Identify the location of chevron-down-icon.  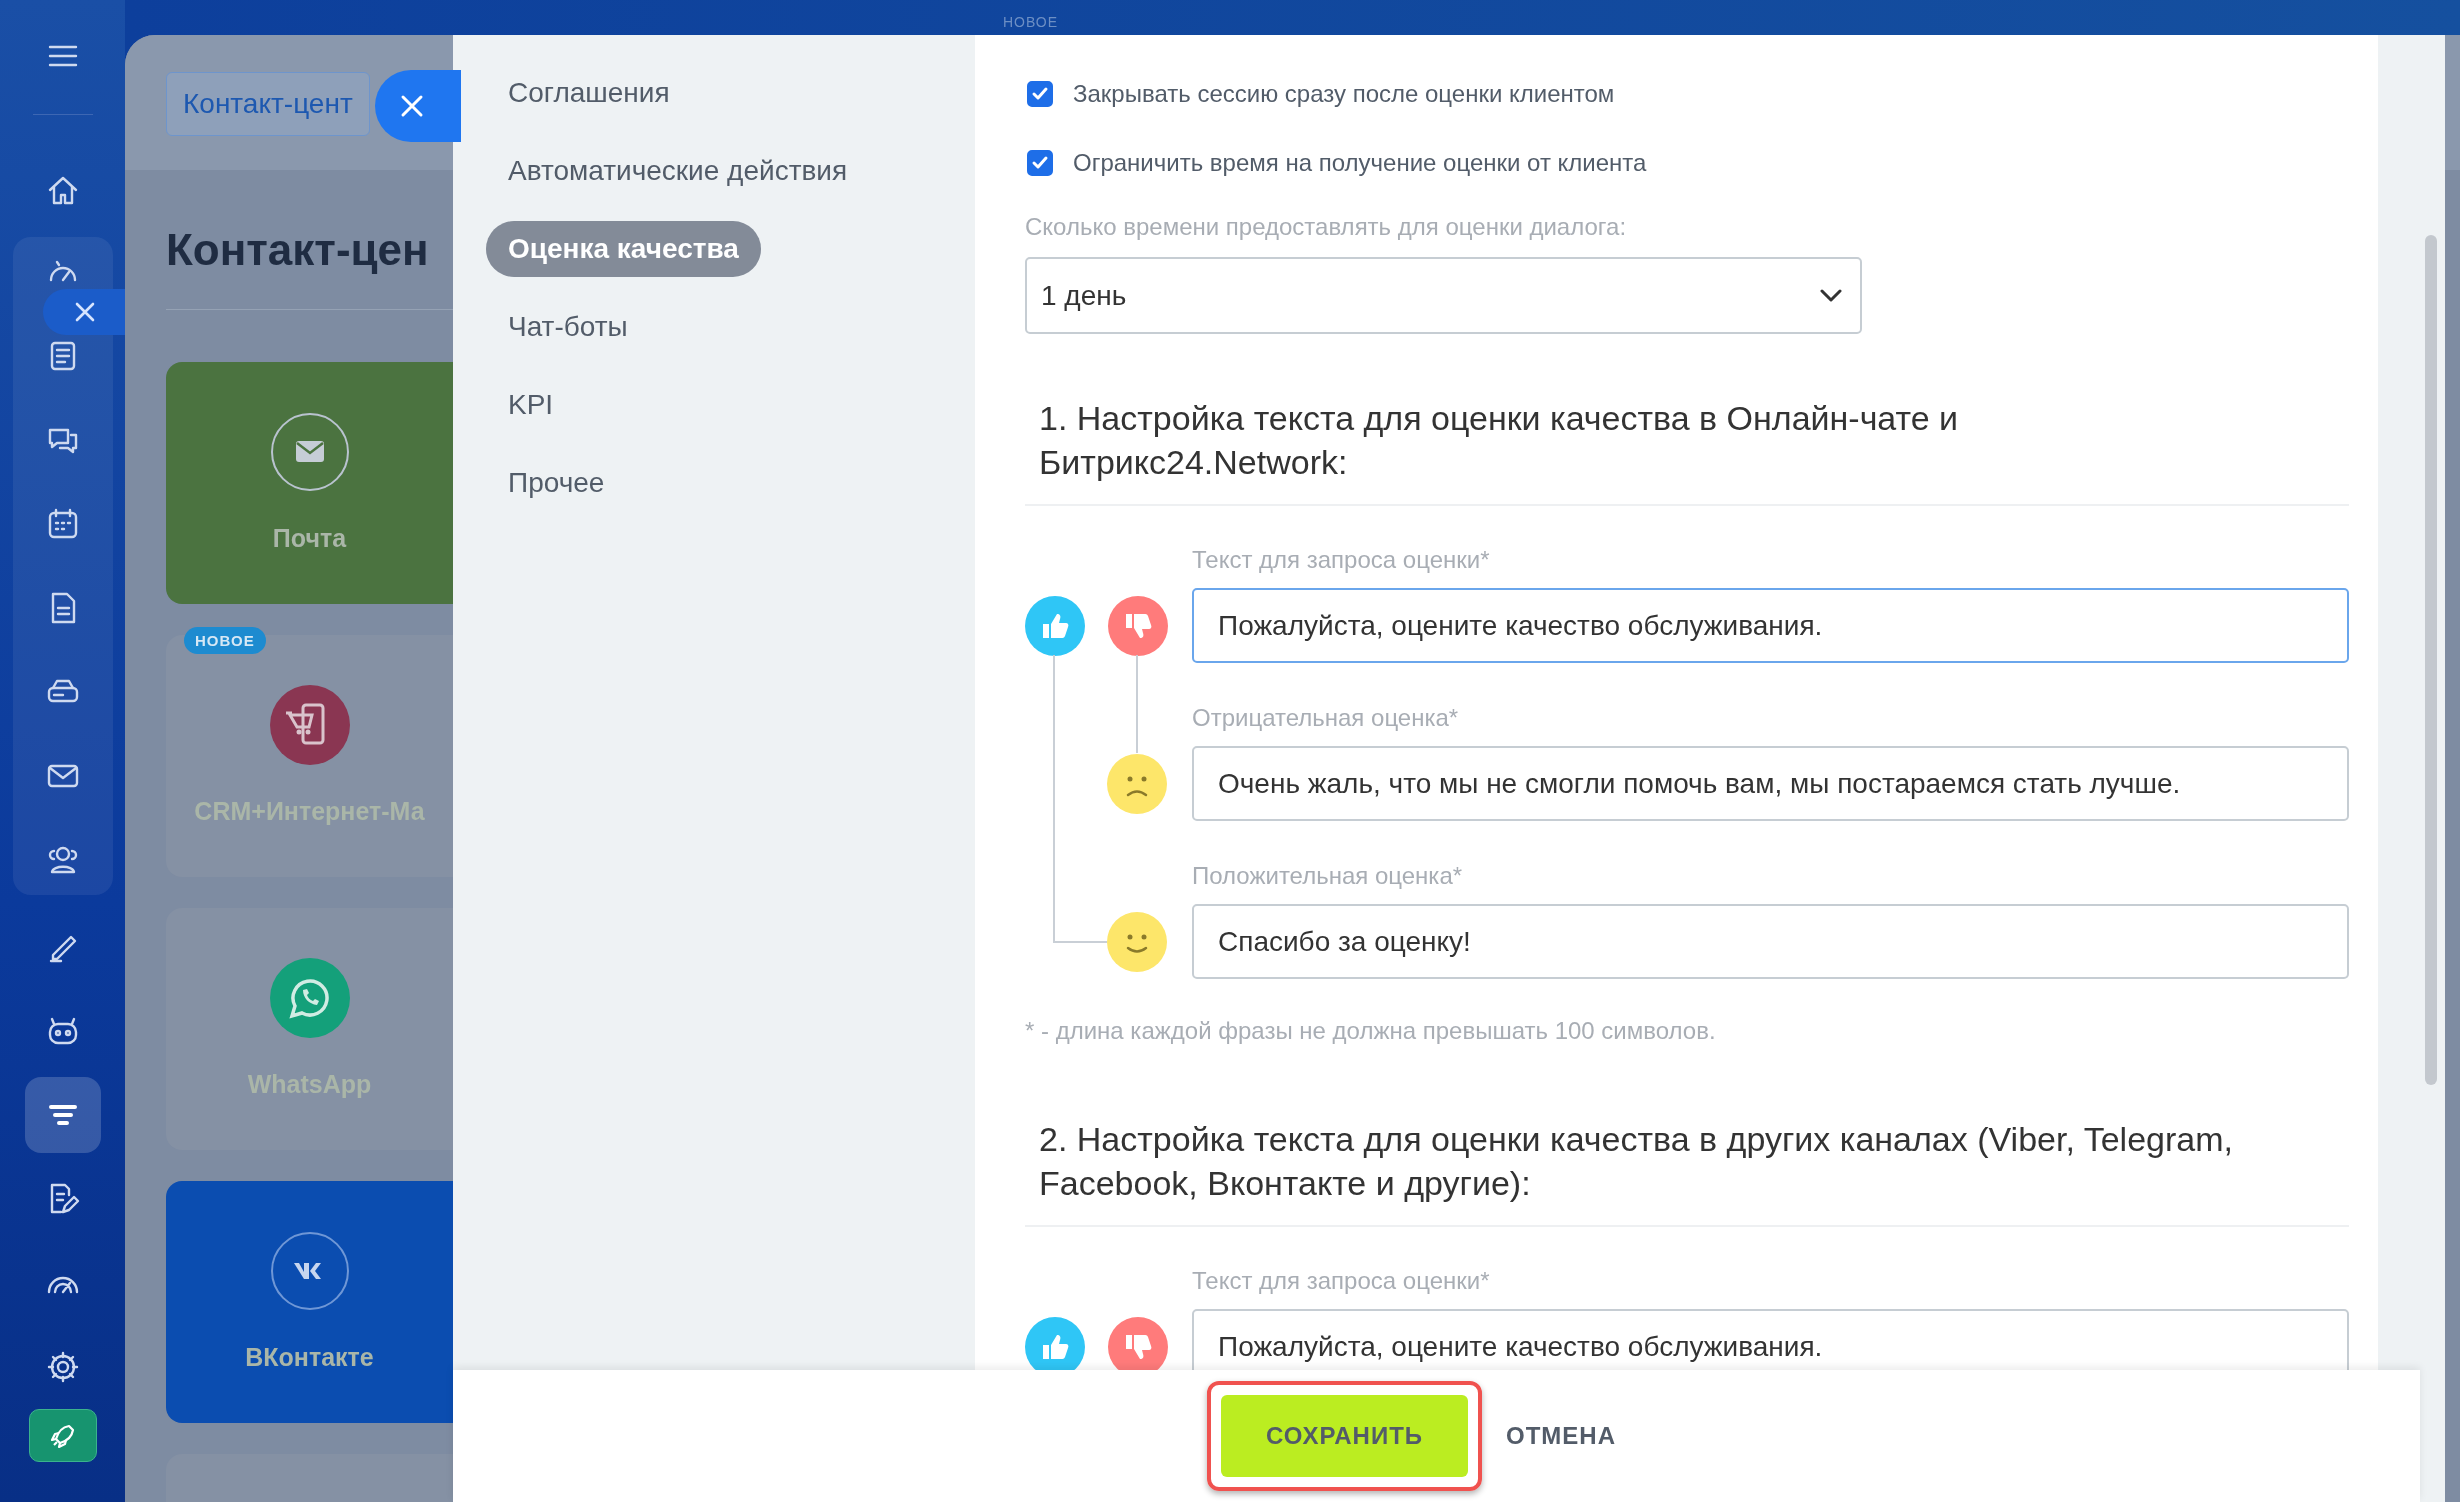
(1831, 295).